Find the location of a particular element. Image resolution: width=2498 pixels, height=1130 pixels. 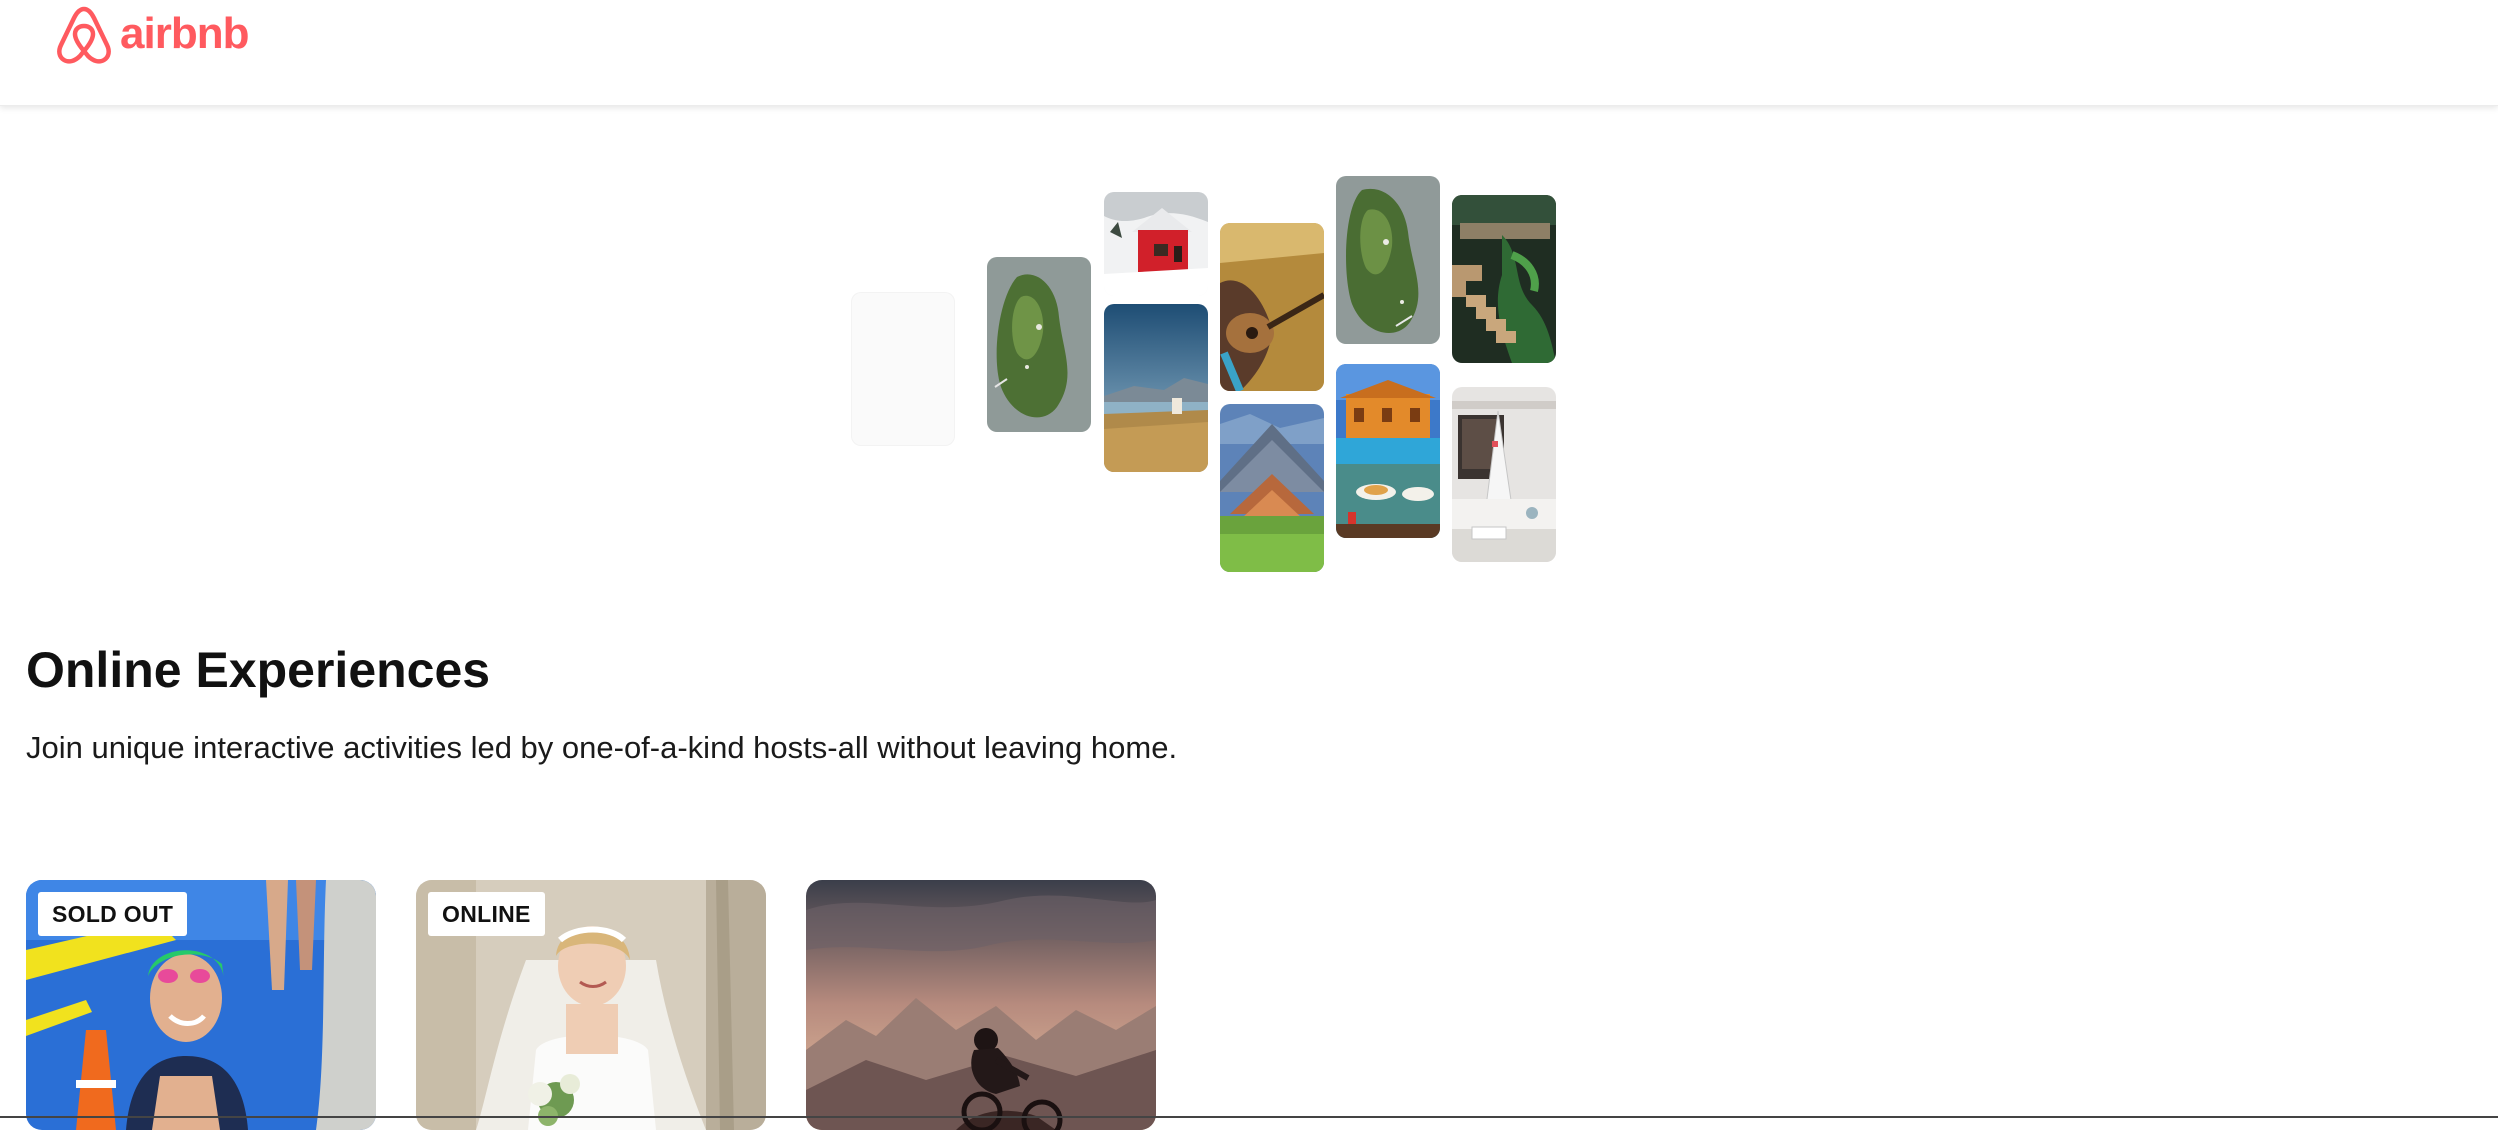

collage-image-white-interior is located at coordinates (1504, 474).